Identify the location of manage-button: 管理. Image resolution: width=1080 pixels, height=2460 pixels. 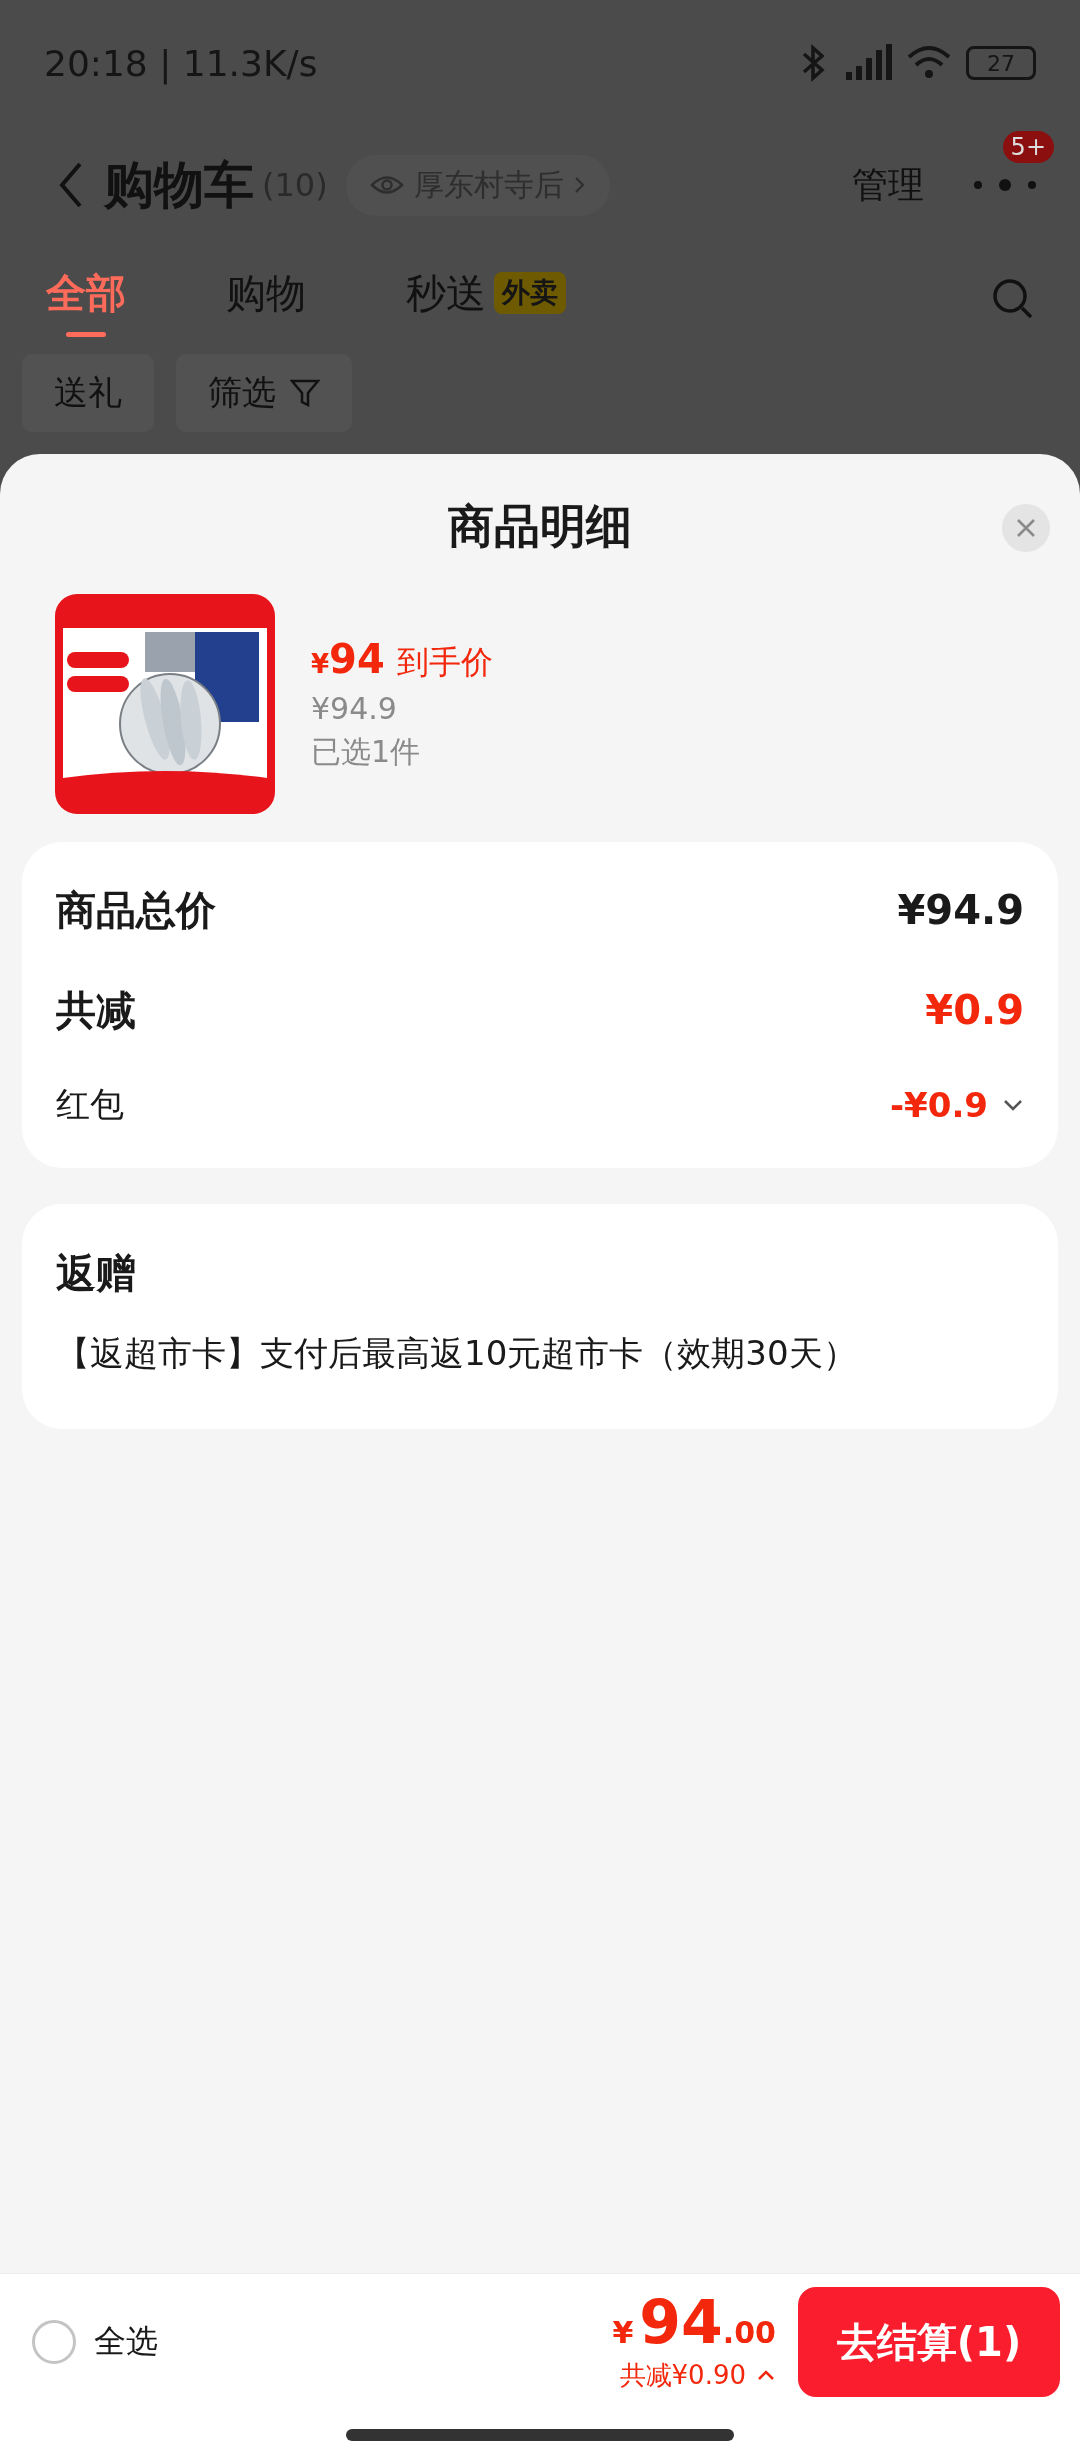
(888, 185).